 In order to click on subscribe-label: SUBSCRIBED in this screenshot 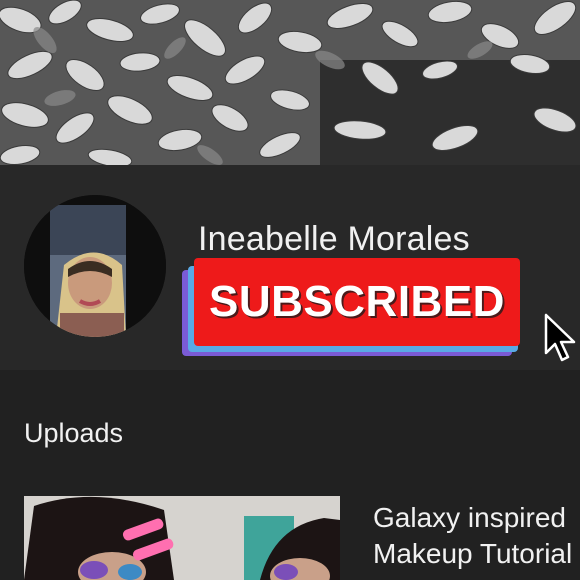, I will do `click(357, 301)`.